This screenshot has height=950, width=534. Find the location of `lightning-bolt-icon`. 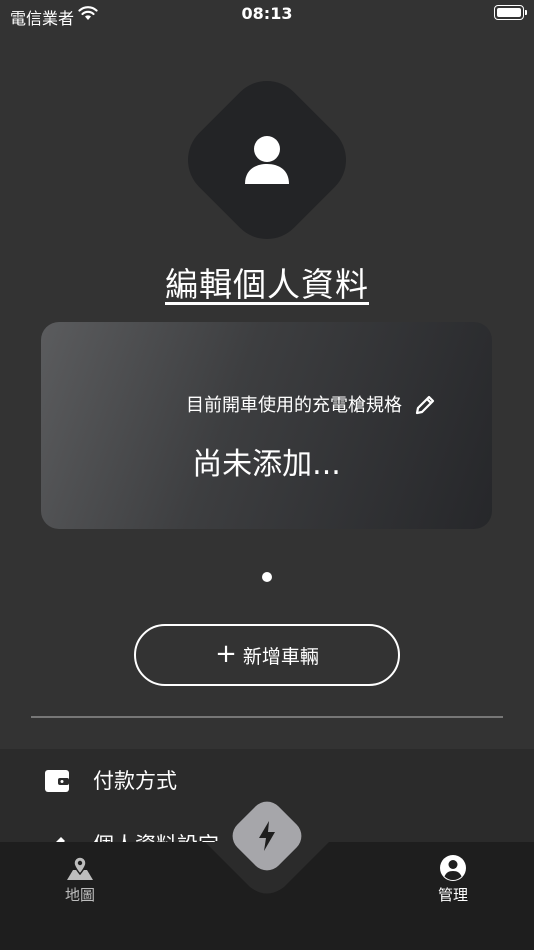

lightning-bolt-icon is located at coordinates (267, 836).